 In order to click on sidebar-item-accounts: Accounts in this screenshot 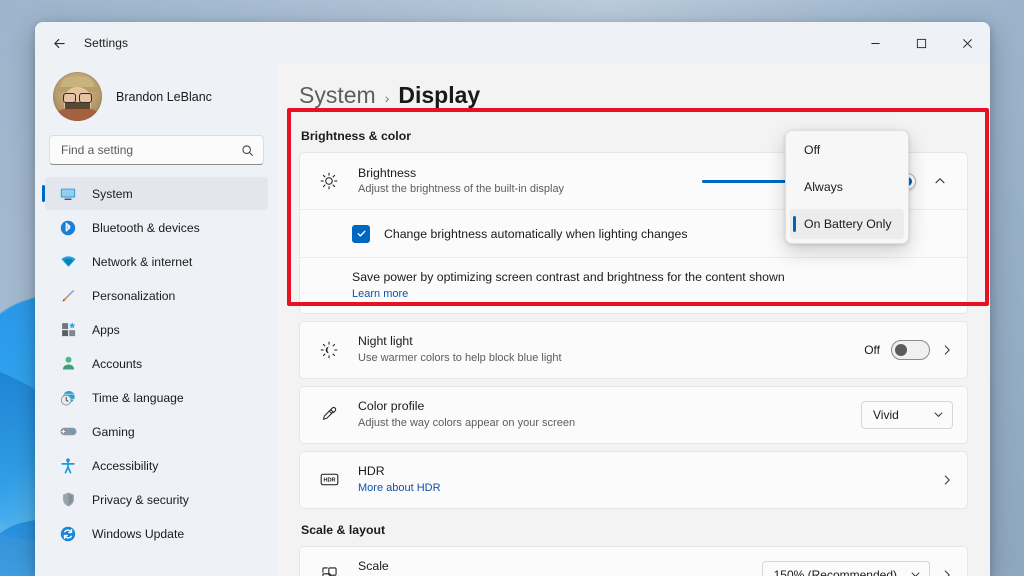, I will do `click(156, 363)`.